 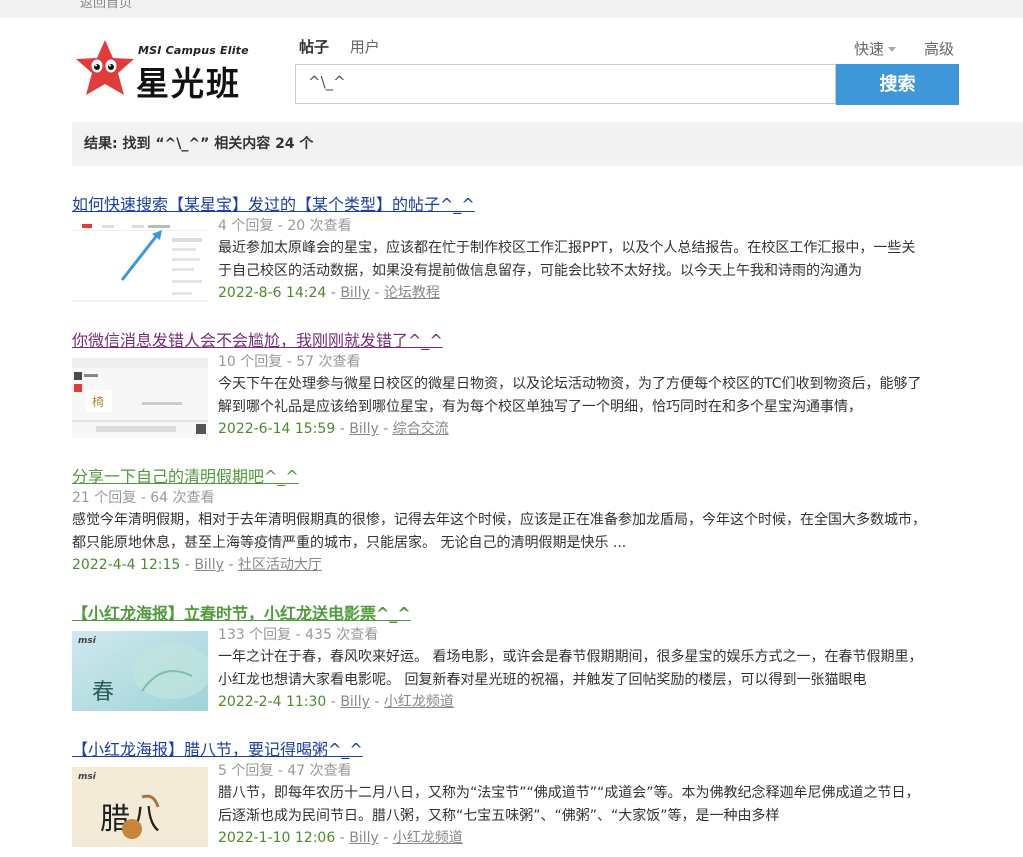 What do you see at coordinates (512, 339) in the screenshot?
I see `post-title: 你微信消息发错人会不会尴尬，我刚刚就发错了^_^` at bounding box center [512, 339].